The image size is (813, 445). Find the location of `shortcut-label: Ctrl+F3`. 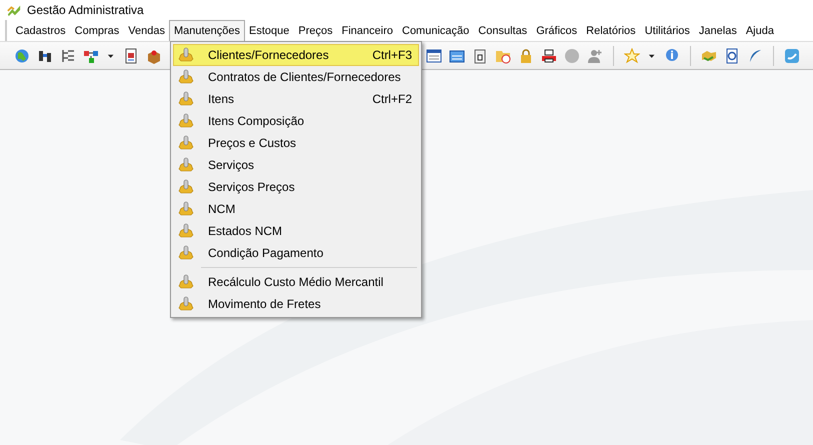

shortcut-label: Ctrl+F3 is located at coordinates (392, 55).